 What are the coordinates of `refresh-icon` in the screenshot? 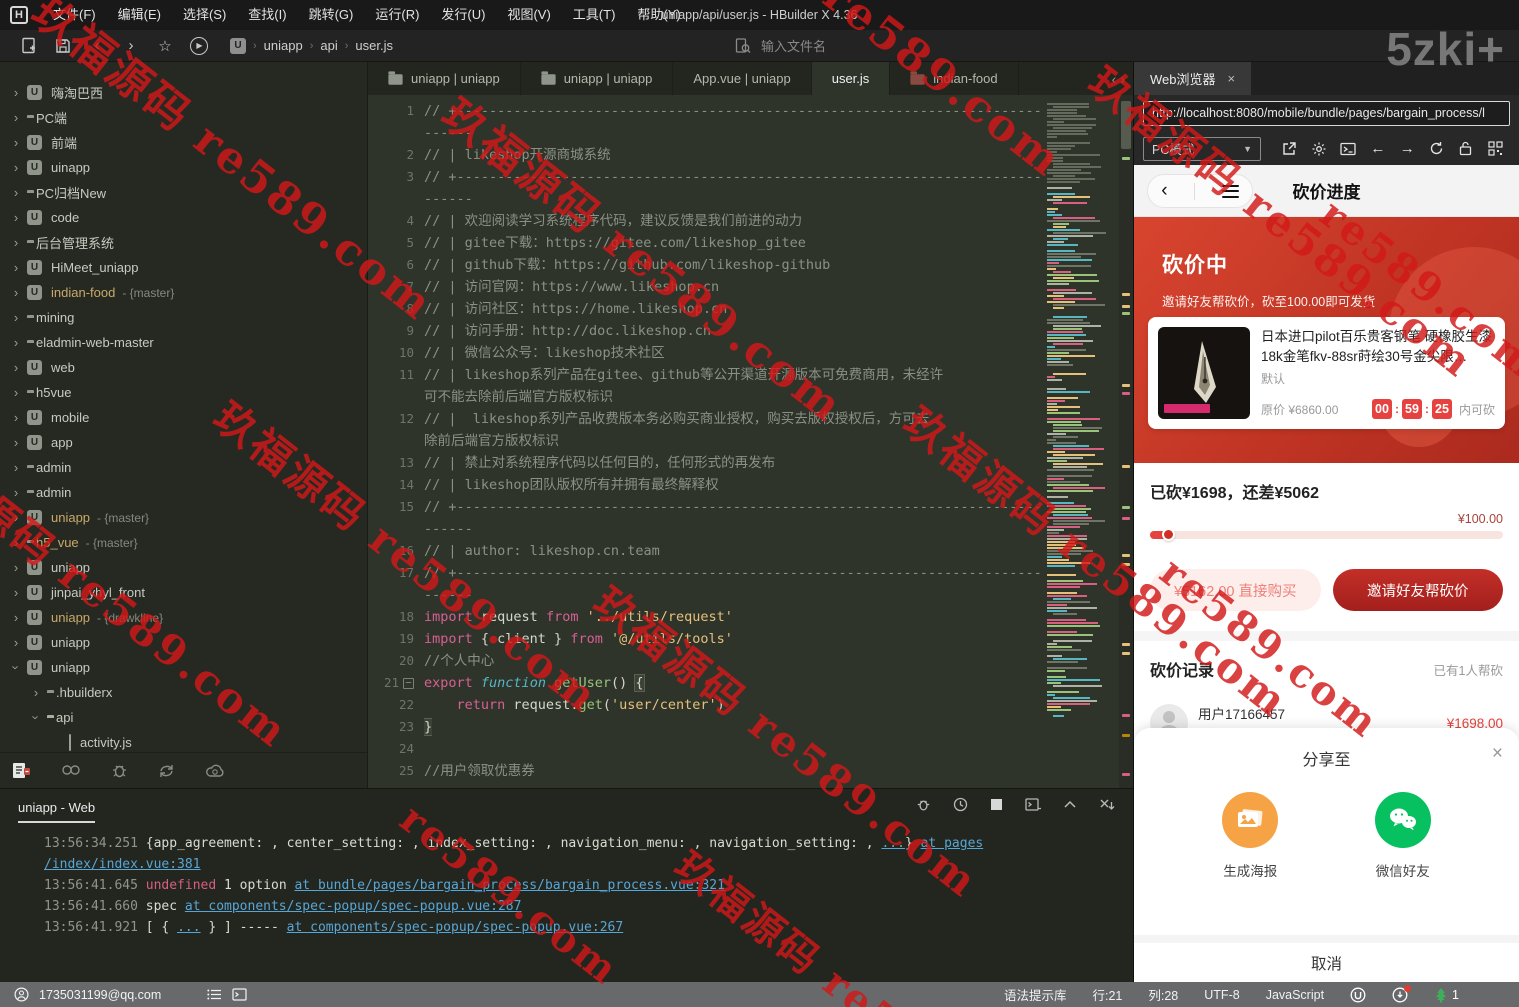 It's located at (1436, 148).